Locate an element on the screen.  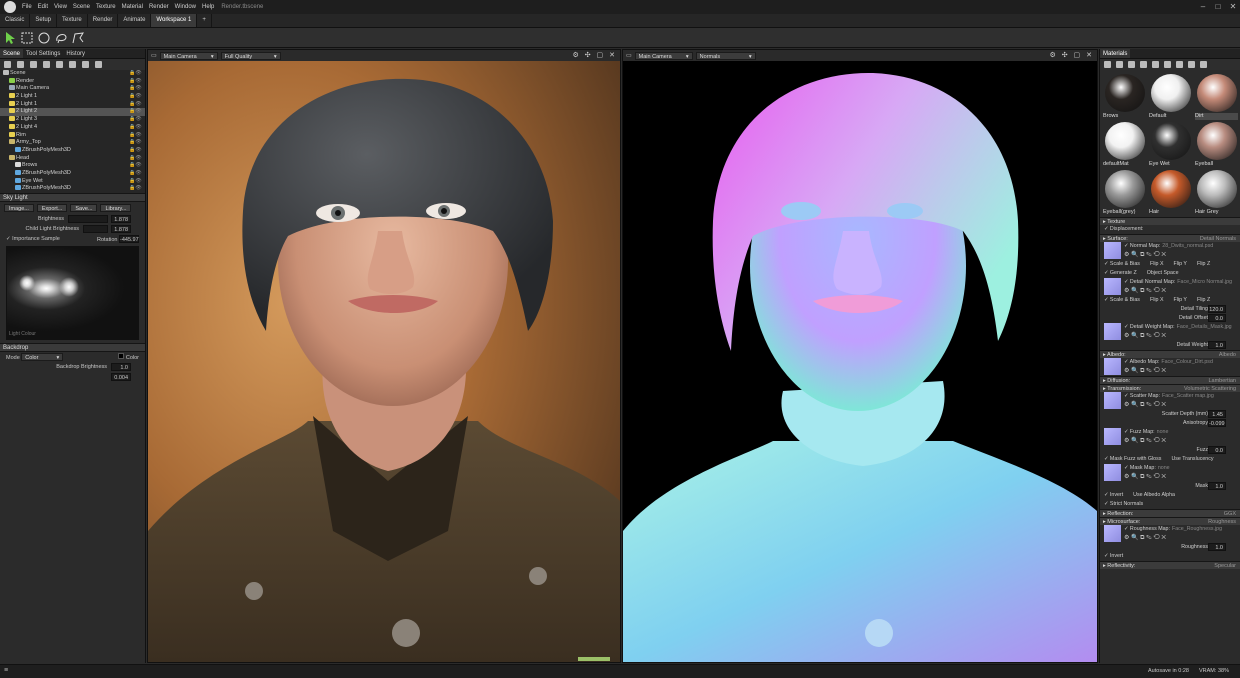
add-workspace-tab: + is located at coordinates (204, 20).